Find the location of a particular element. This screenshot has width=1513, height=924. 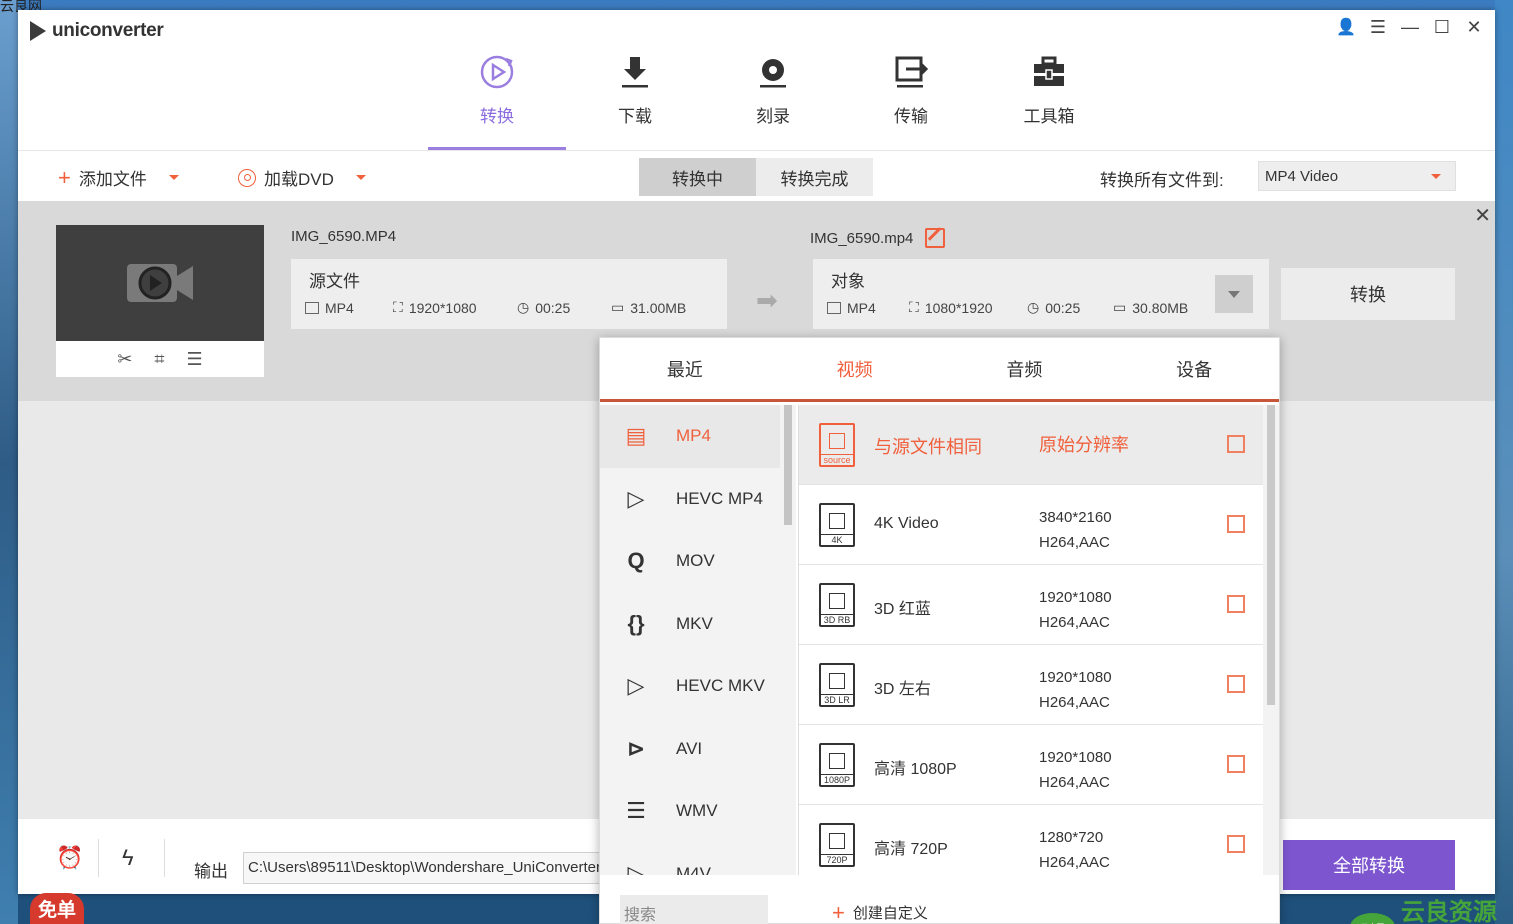

window-controls: 👤 ☰ — ☐ ✕ is located at coordinates (1410, 27).